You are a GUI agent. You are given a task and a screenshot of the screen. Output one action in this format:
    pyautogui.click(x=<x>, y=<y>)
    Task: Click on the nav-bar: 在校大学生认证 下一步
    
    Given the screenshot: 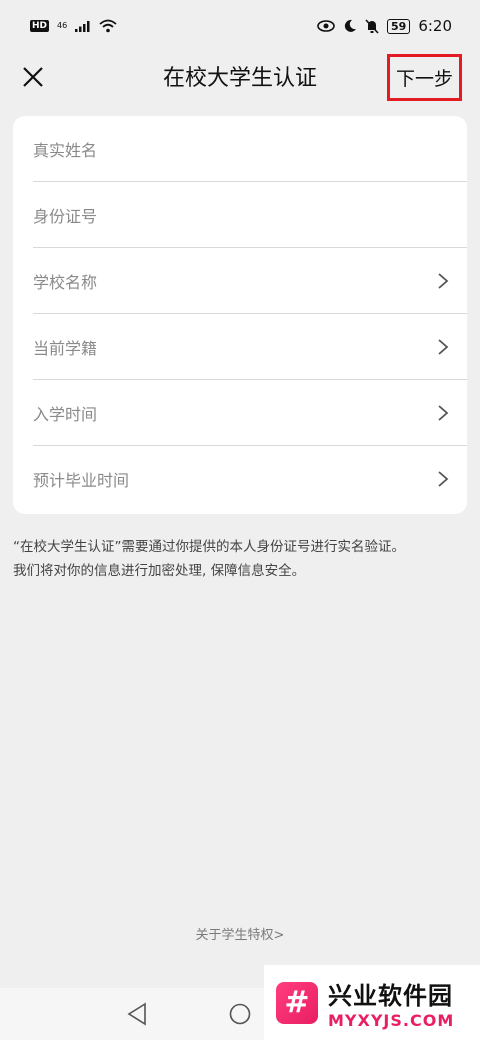 What is the action you would take?
    pyautogui.click(x=240, y=77)
    